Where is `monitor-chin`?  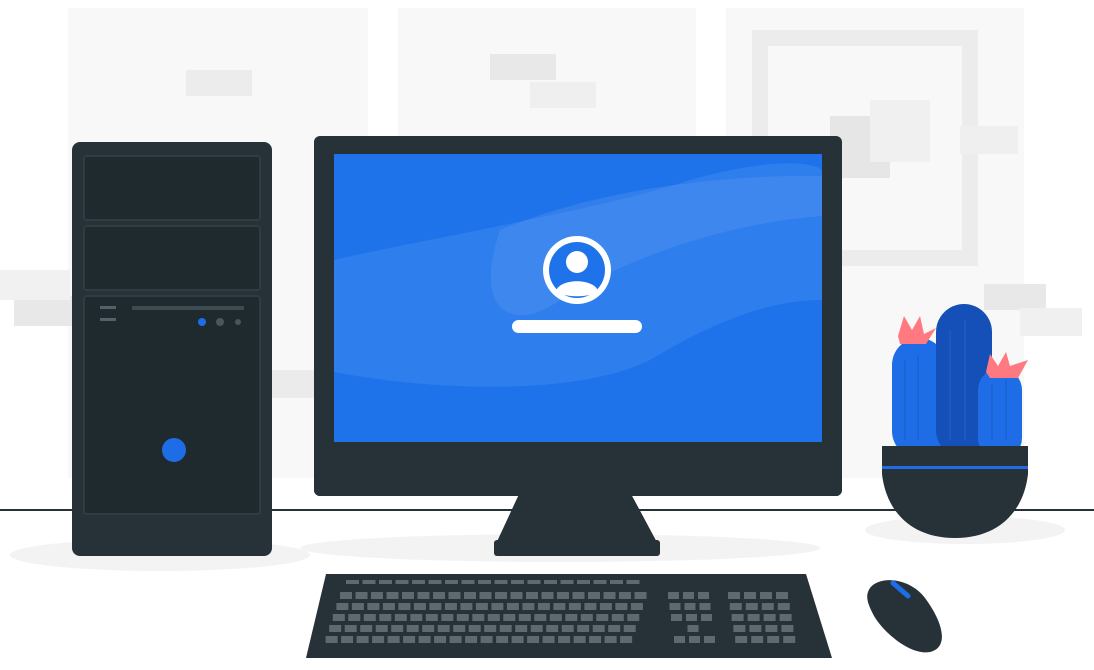
monitor-chin is located at coordinates (578, 470).